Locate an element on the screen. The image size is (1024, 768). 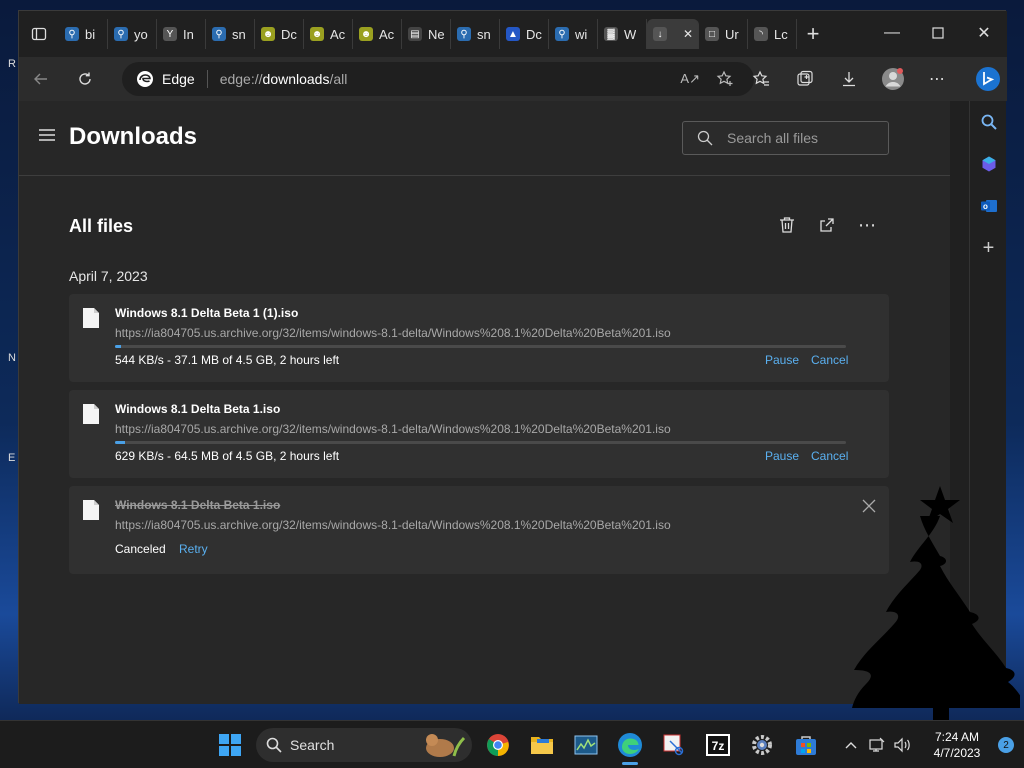
hamburger-icon is located at coordinates (47, 135).